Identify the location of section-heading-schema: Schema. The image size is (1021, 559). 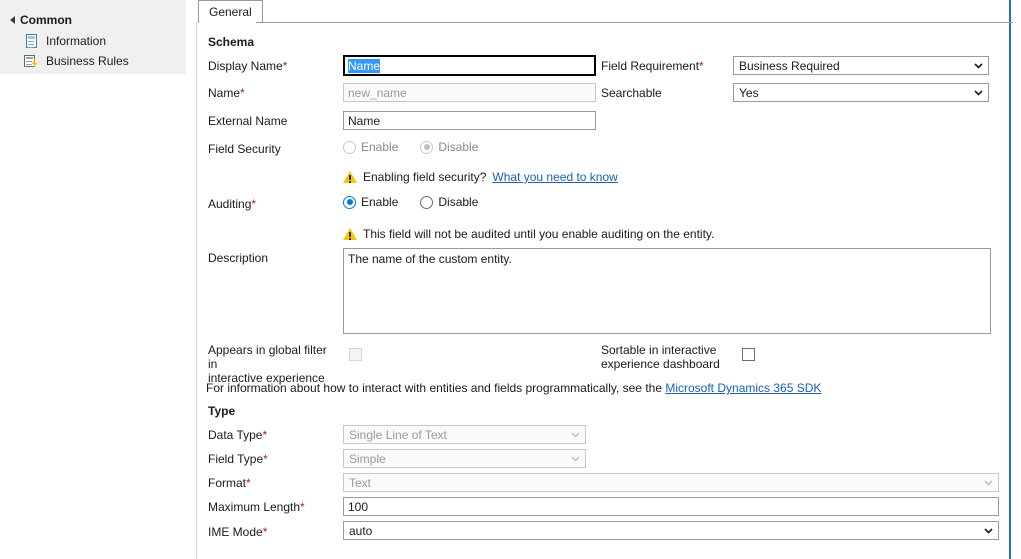
(231, 42).